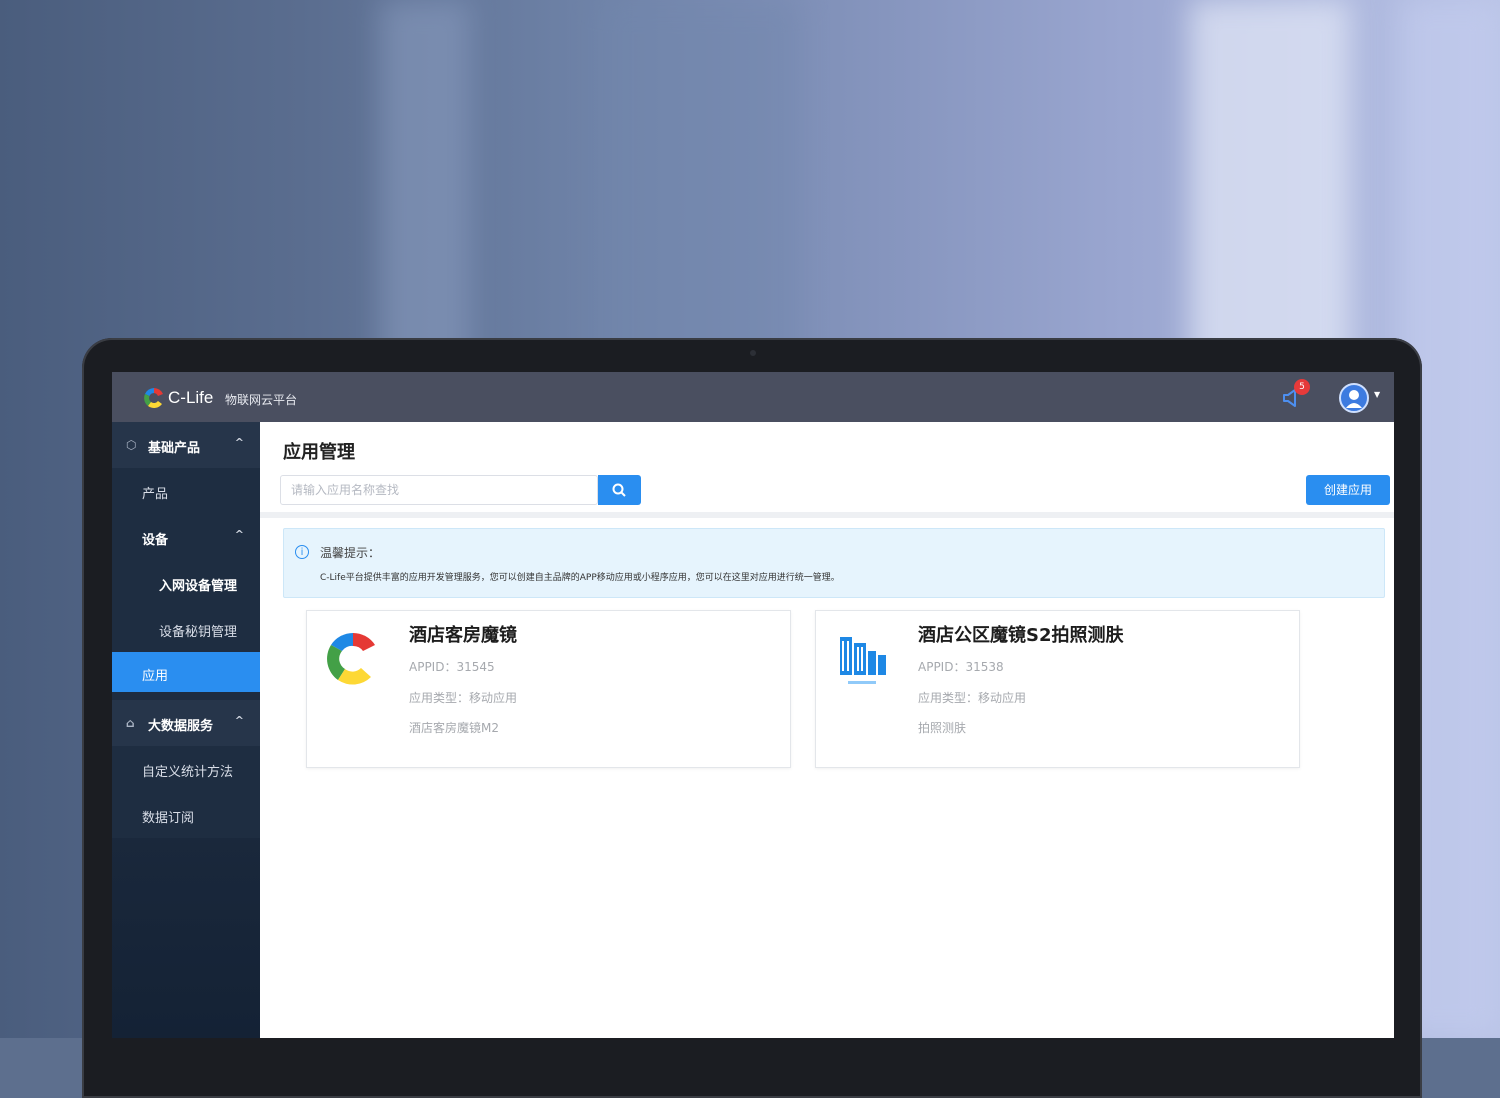 The width and height of the screenshot is (1500, 1098). What do you see at coordinates (186, 672) in the screenshot?
I see `sidebar-item-apps: 应用` at bounding box center [186, 672].